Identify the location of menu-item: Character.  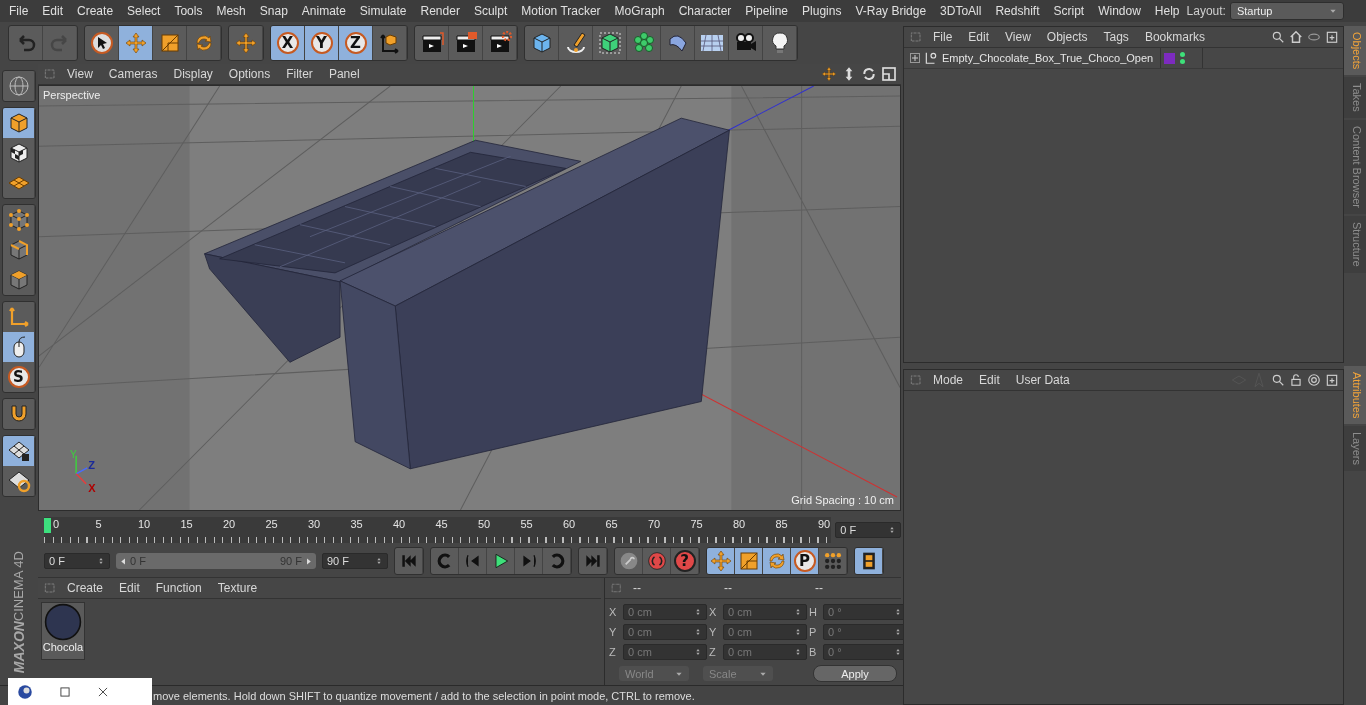
(705, 11).